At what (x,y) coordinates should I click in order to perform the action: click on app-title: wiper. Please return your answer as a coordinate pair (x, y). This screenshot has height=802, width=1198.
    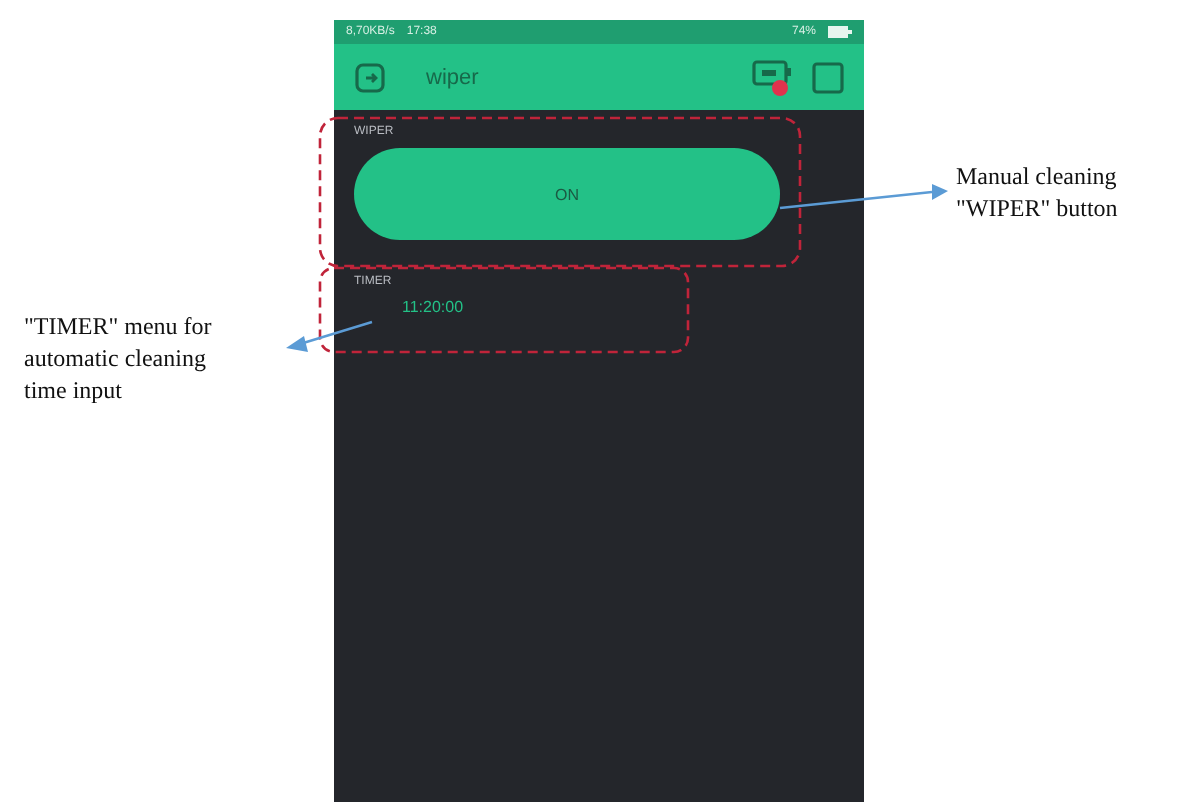
    Looking at the image, I should click on (452, 77).